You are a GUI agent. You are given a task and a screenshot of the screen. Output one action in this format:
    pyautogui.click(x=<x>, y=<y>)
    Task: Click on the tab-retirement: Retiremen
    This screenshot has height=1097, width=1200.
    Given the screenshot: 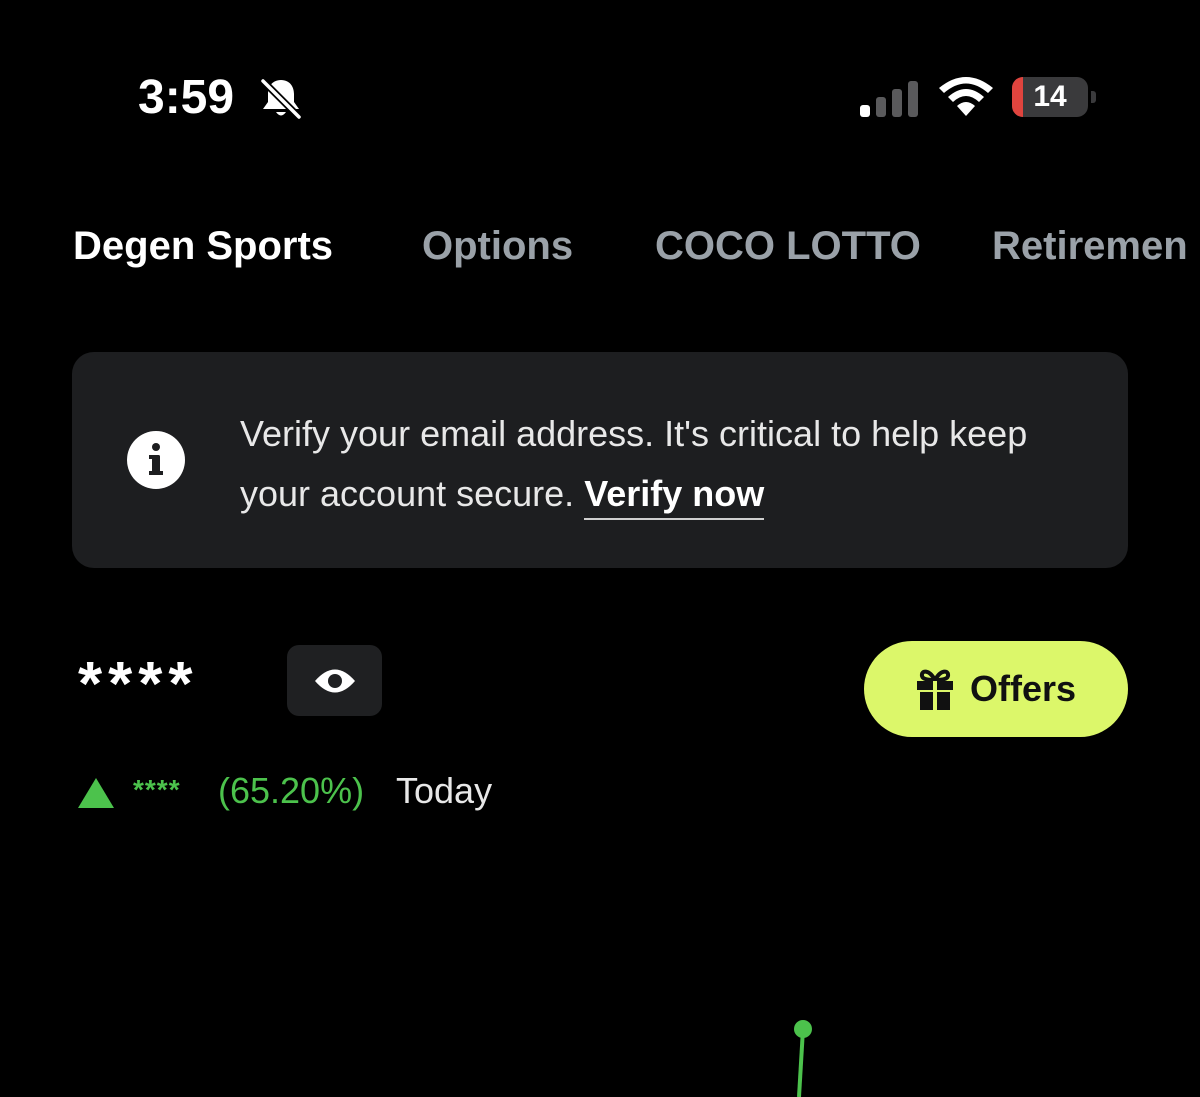 What is the action you would take?
    pyautogui.click(x=1090, y=246)
    